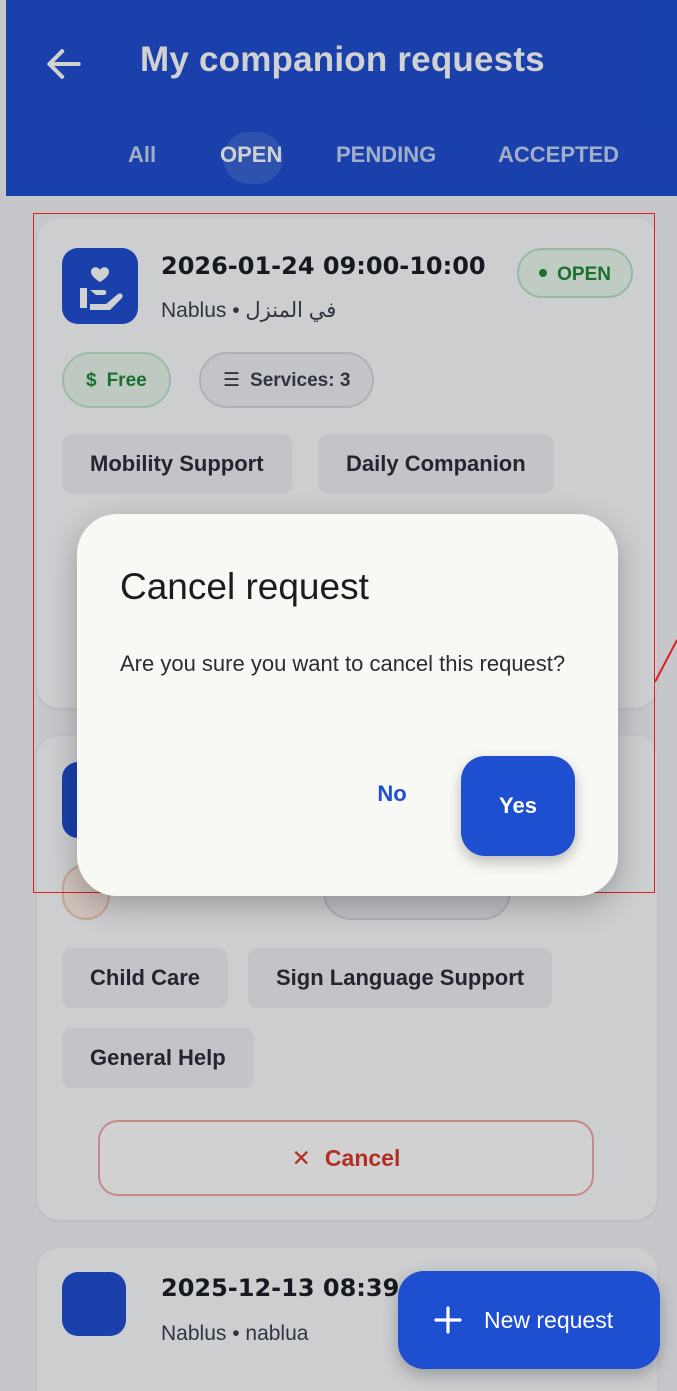  I want to click on plus-icon, so click(448, 1320).